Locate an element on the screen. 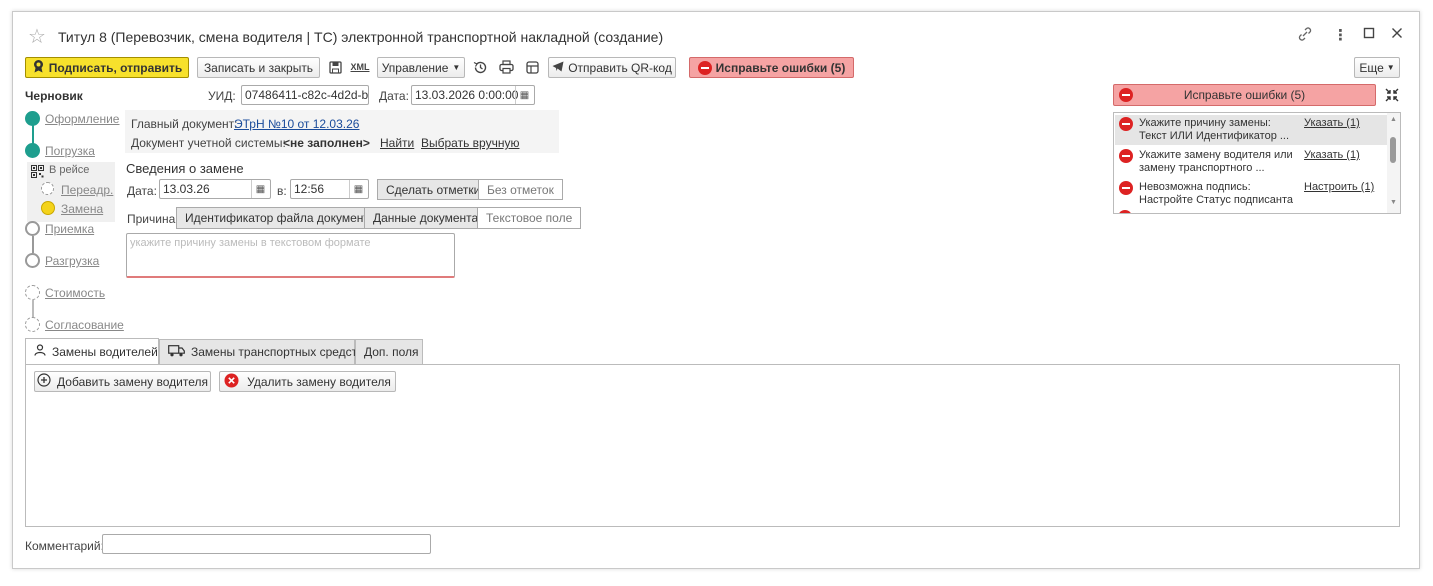  step-pogruzka: Погрузка is located at coordinates (70, 151).